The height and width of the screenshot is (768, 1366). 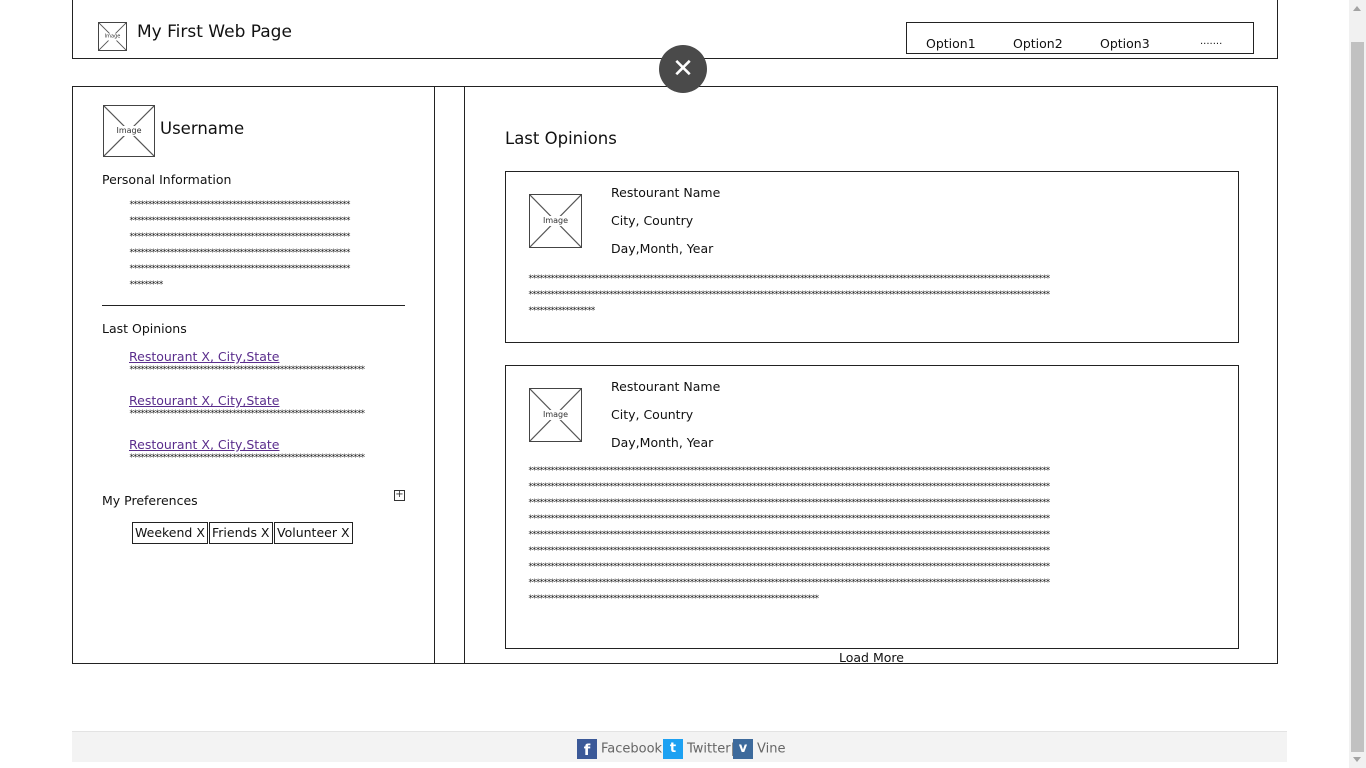 I want to click on twitter-link: t Twitter|, so click(x=699, y=749).